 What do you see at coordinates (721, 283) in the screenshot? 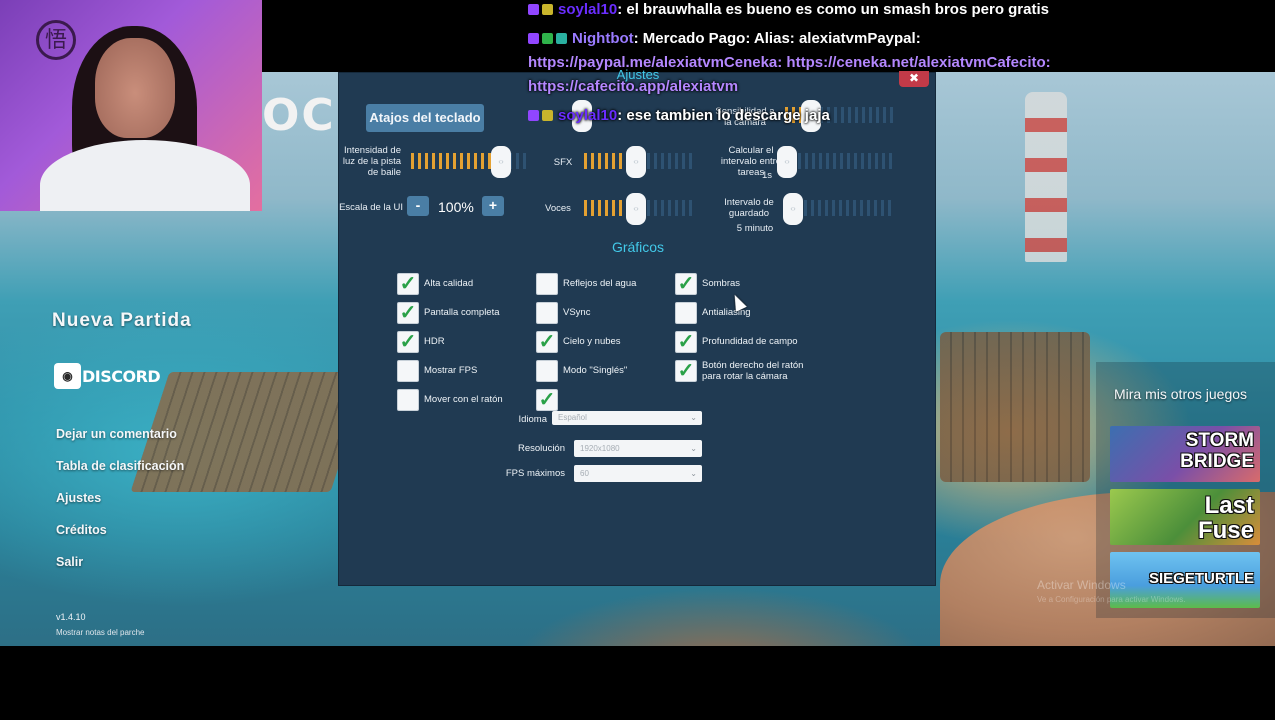
I see `graphics-option-label: Sombras` at bounding box center [721, 283].